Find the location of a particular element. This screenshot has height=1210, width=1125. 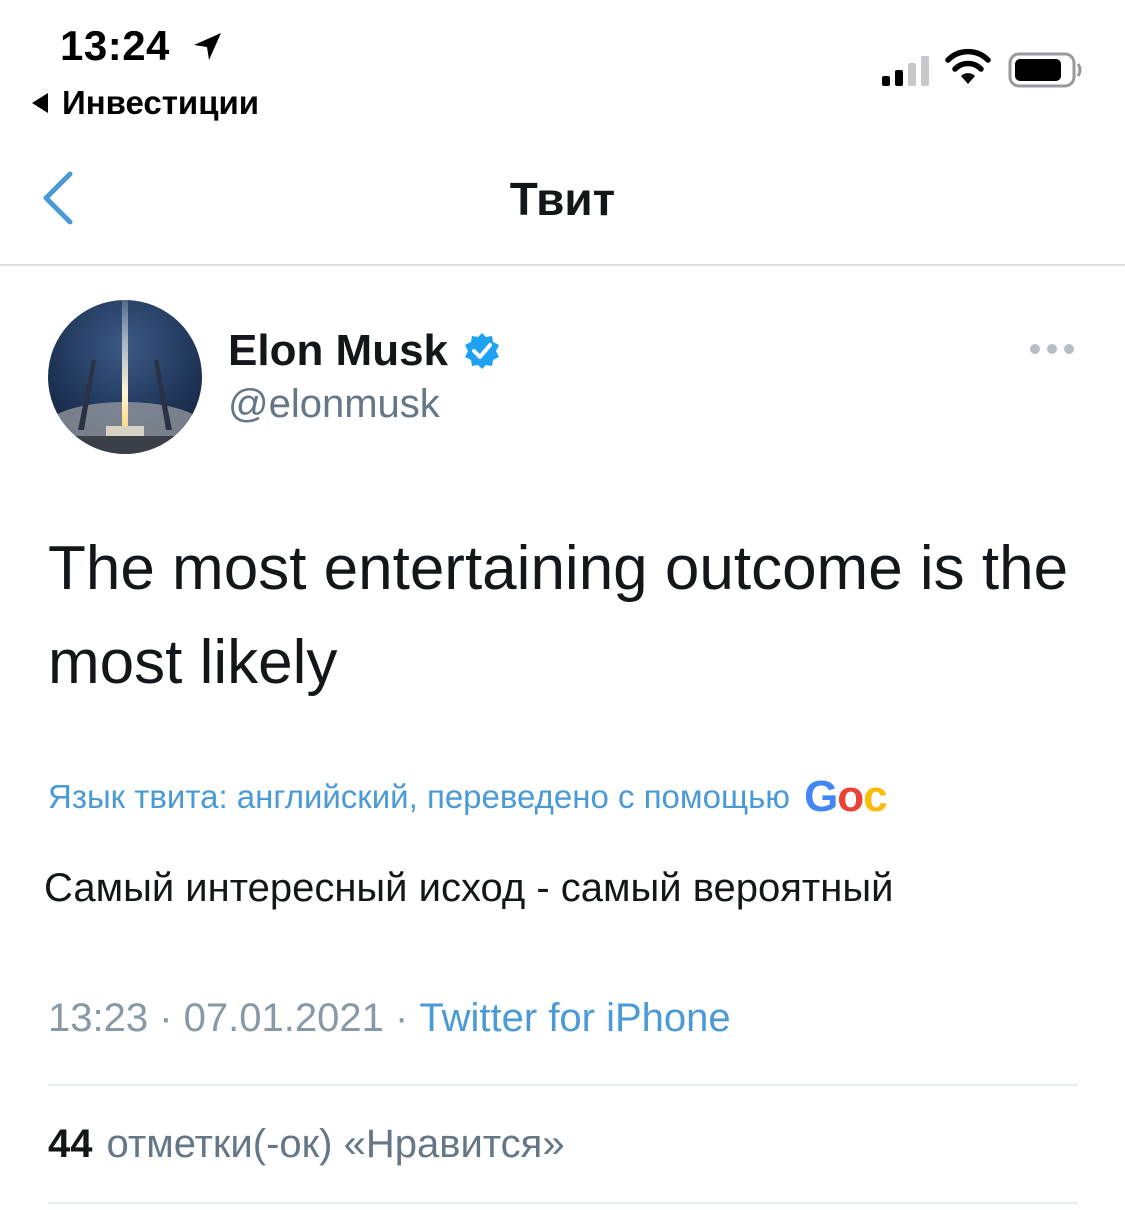

tweet-source-link: Twitter for iPhone is located at coordinates (574, 1018).